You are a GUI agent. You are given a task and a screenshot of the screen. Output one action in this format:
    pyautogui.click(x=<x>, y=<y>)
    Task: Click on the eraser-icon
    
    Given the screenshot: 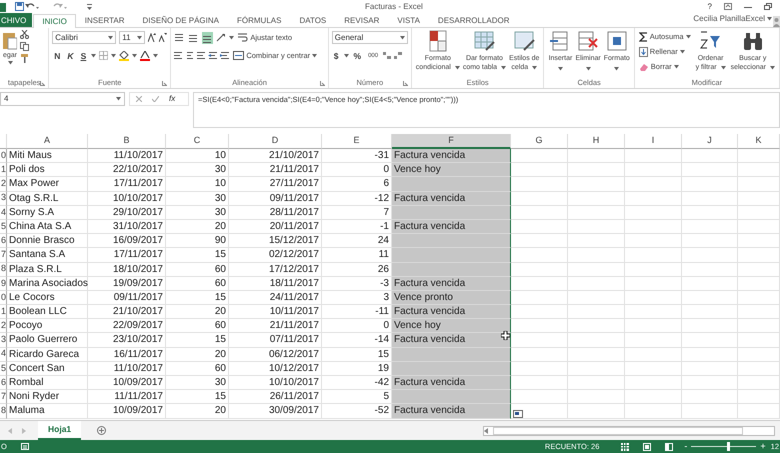 What is the action you would take?
    pyautogui.click(x=643, y=67)
    